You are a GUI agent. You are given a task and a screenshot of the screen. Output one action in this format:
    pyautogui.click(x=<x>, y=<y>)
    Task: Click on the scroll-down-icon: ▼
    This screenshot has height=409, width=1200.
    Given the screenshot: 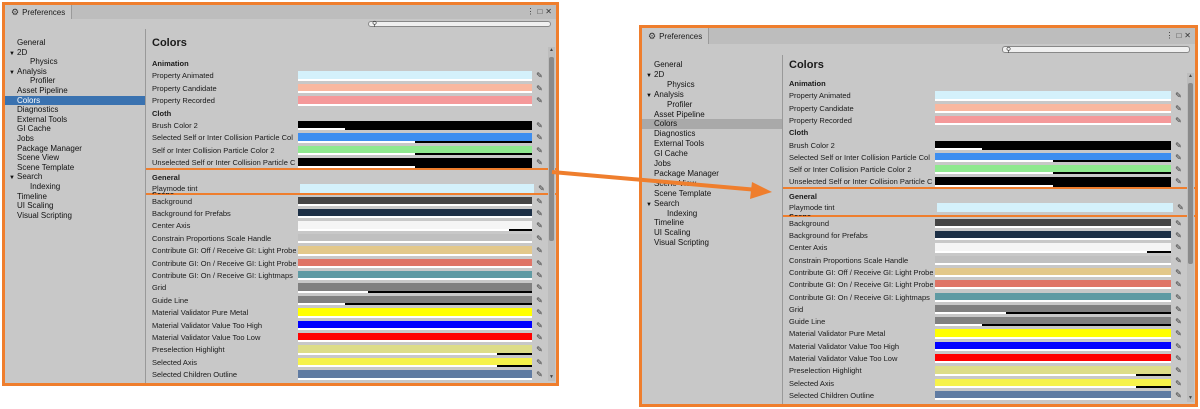 What is the action you would take?
    pyautogui.click(x=551, y=377)
    